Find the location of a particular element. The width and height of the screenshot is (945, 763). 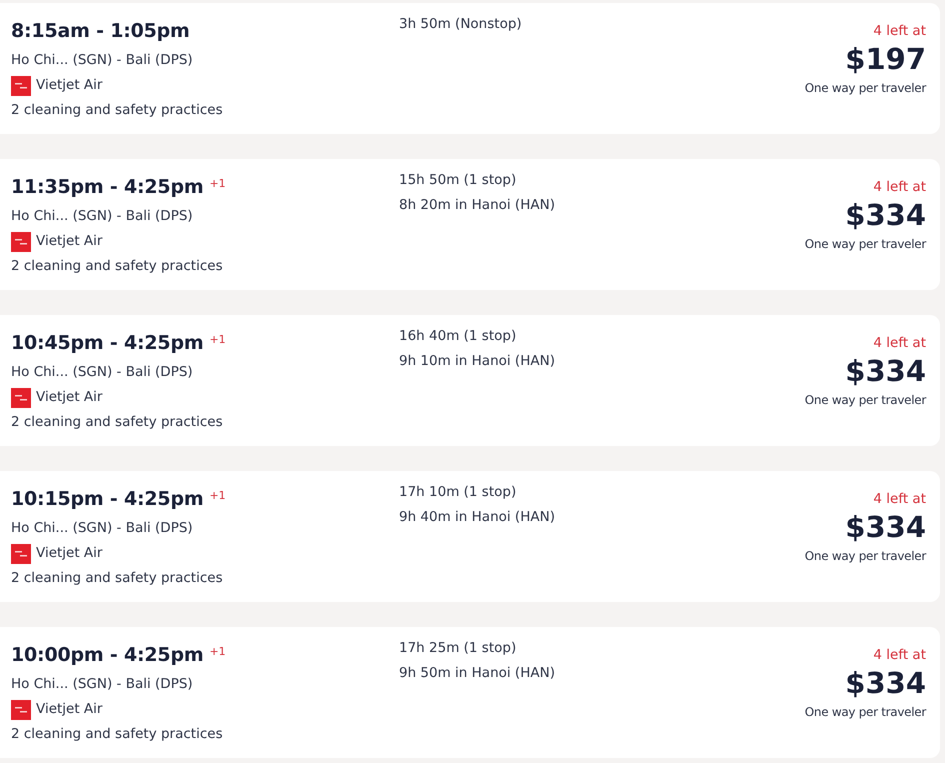

layover-info: 8h 20m in Hanoi (HAN) is located at coordinates (477, 205).